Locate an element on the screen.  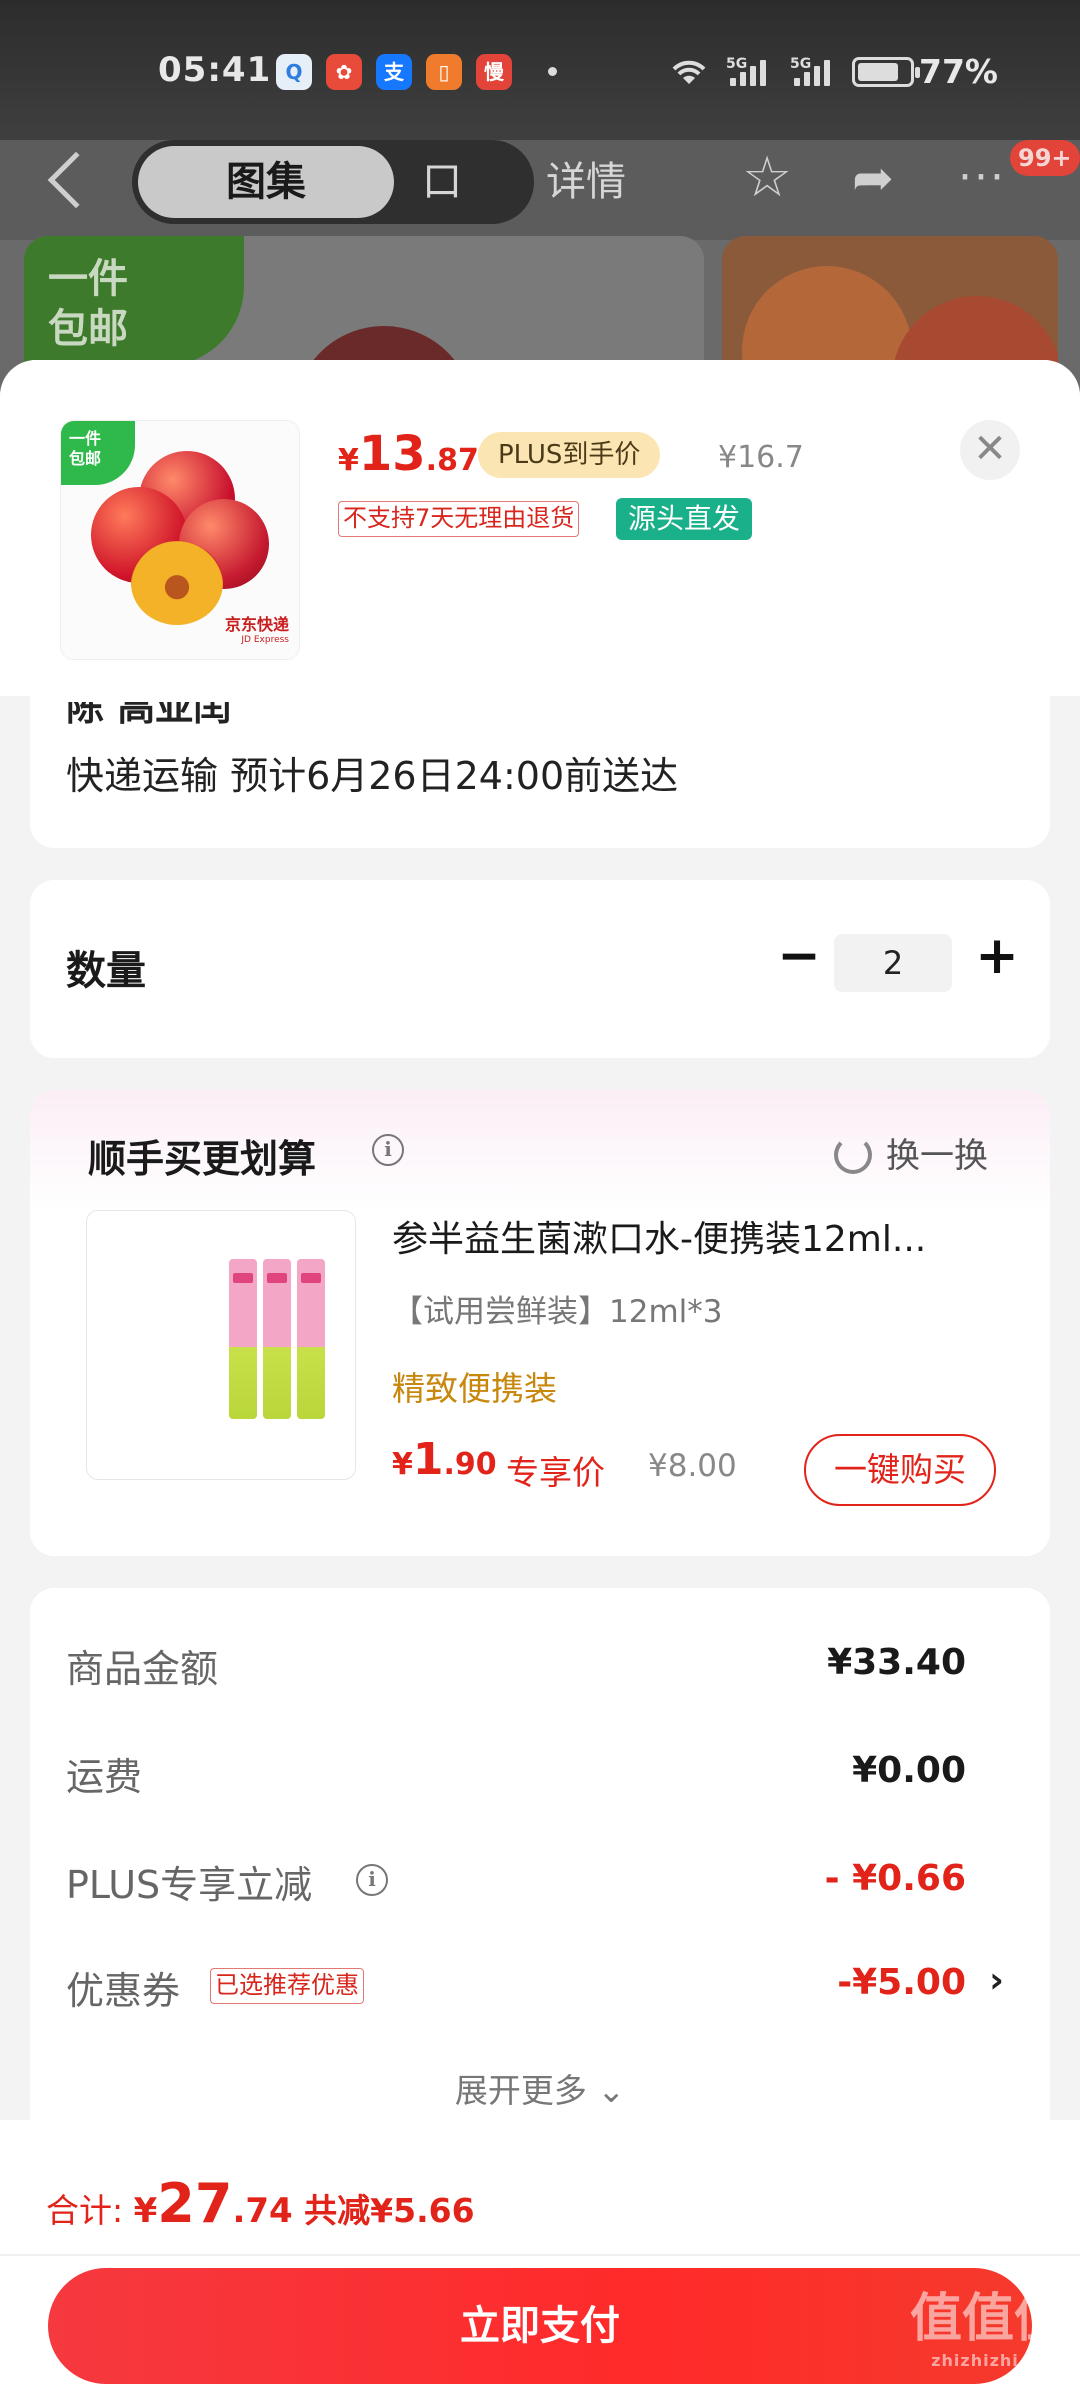
upsell-original-price: ¥8.00 is located at coordinates (692, 1466).